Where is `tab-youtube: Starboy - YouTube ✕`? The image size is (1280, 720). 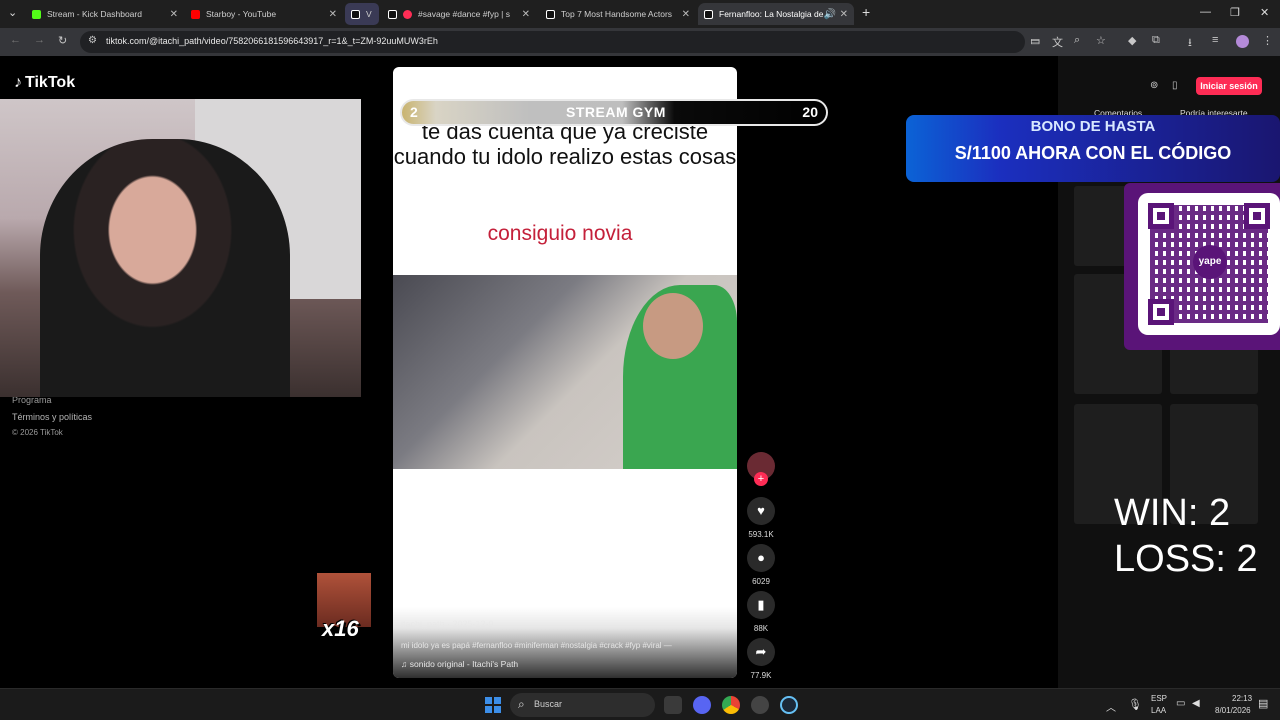 tab-youtube: Starboy - YouTube ✕ is located at coordinates (264, 14).